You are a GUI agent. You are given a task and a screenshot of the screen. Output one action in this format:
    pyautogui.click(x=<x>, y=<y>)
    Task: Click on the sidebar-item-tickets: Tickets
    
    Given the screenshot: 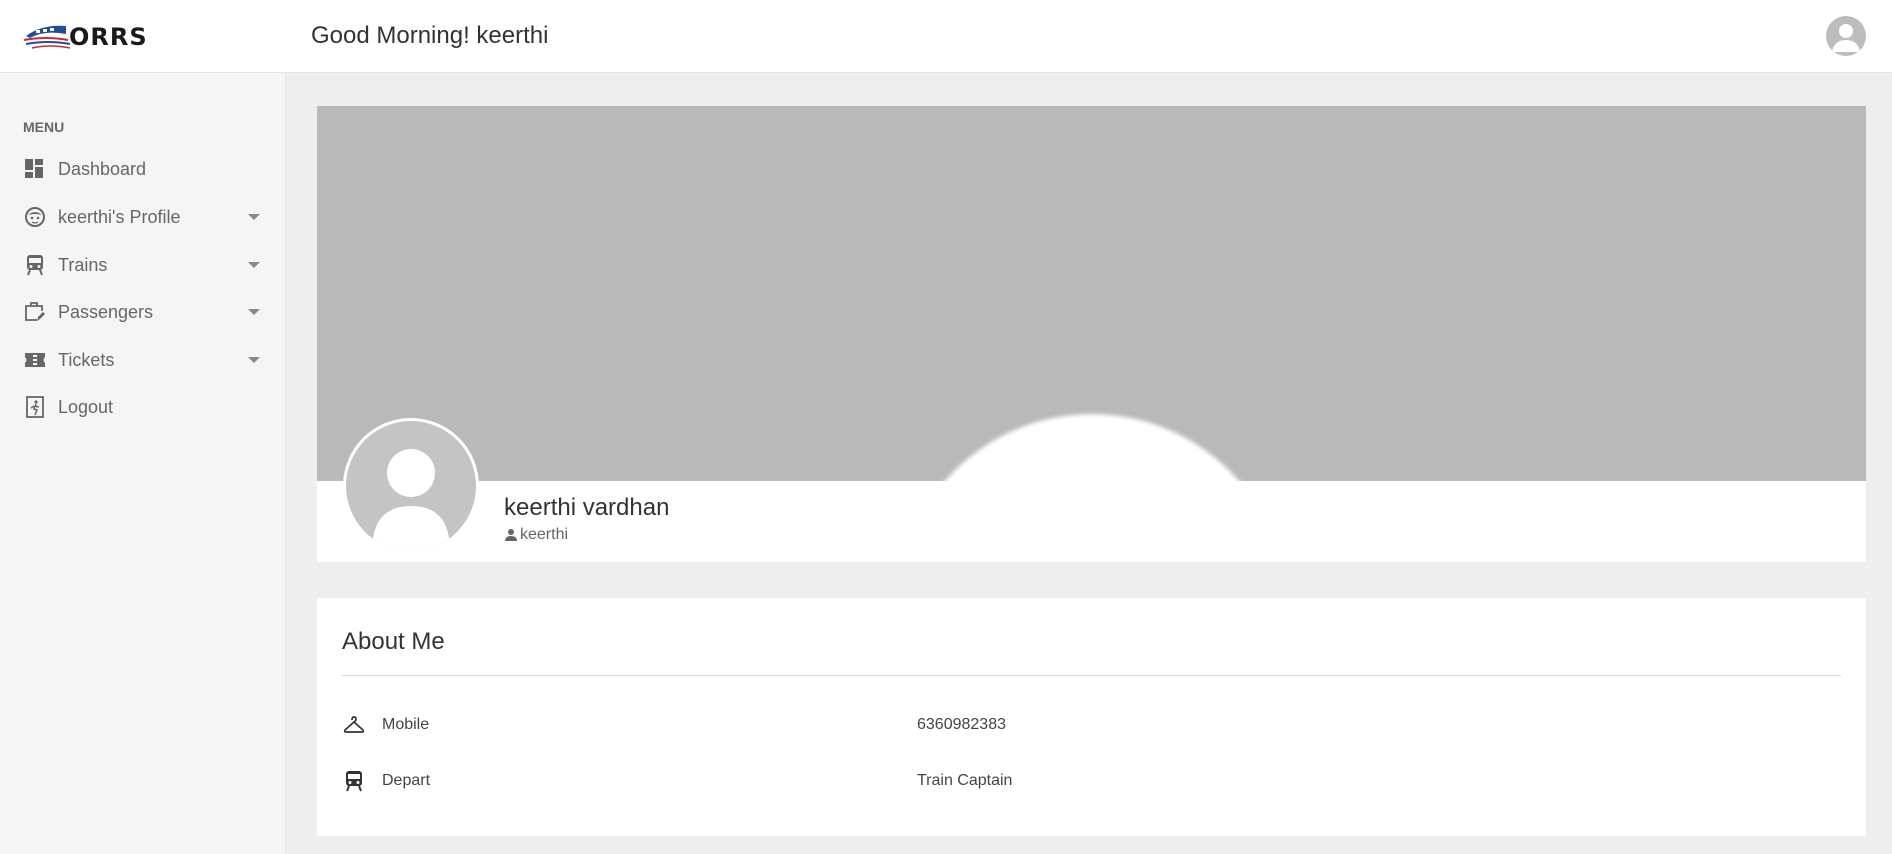 What is the action you would take?
    pyautogui.click(x=143, y=360)
    